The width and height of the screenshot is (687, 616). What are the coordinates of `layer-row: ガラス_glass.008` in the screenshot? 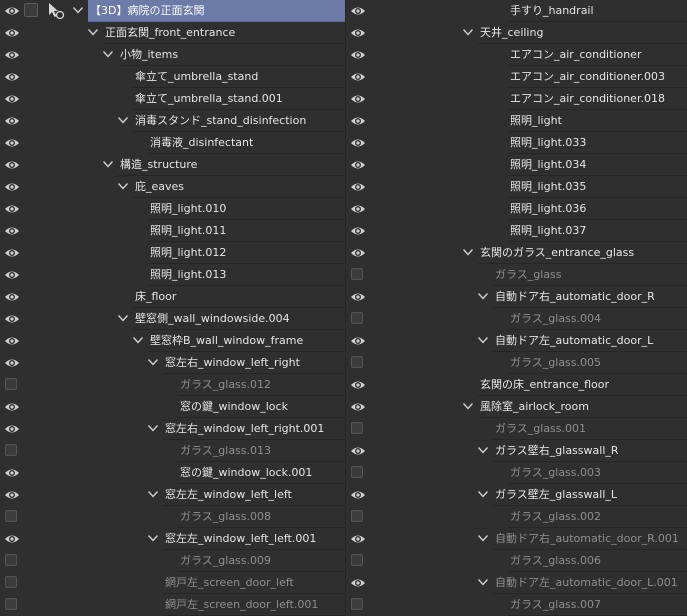 It's located at (172, 517).